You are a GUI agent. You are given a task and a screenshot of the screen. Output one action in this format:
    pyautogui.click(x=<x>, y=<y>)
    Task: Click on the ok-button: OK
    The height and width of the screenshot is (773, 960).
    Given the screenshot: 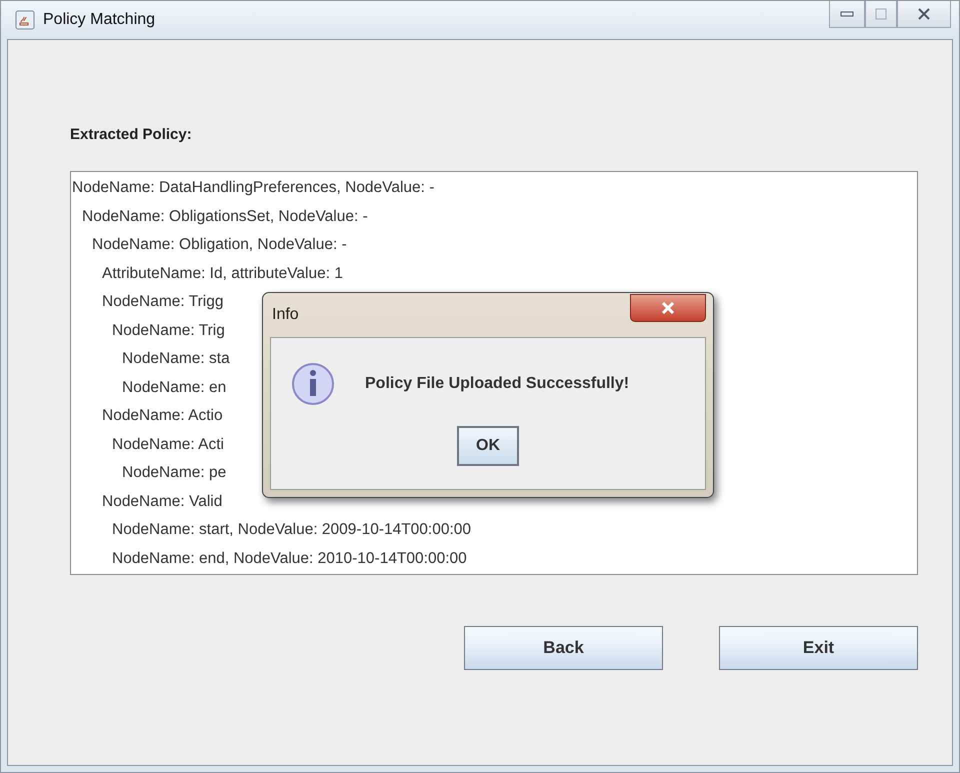 What is the action you would take?
    pyautogui.click(x=488, y=446)
    